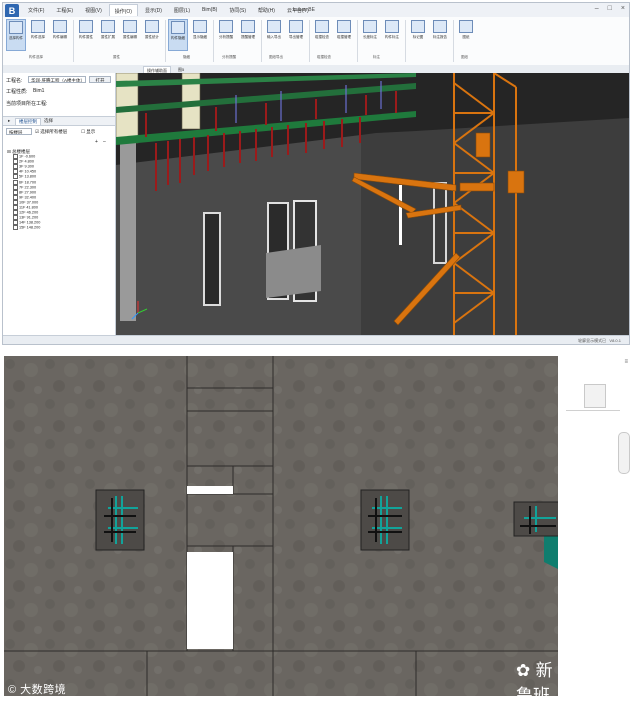  What do you see at coordinates (96, 142) in the screenshot?
I see `add-icon: +` at bounding box center [96, 142].